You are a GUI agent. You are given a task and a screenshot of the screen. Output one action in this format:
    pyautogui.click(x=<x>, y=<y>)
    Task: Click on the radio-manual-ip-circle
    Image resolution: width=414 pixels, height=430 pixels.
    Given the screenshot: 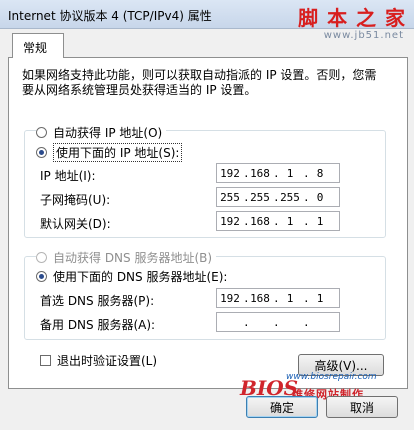 What is the action you would take?
    pyautogui.click(x=41, y=152)
    